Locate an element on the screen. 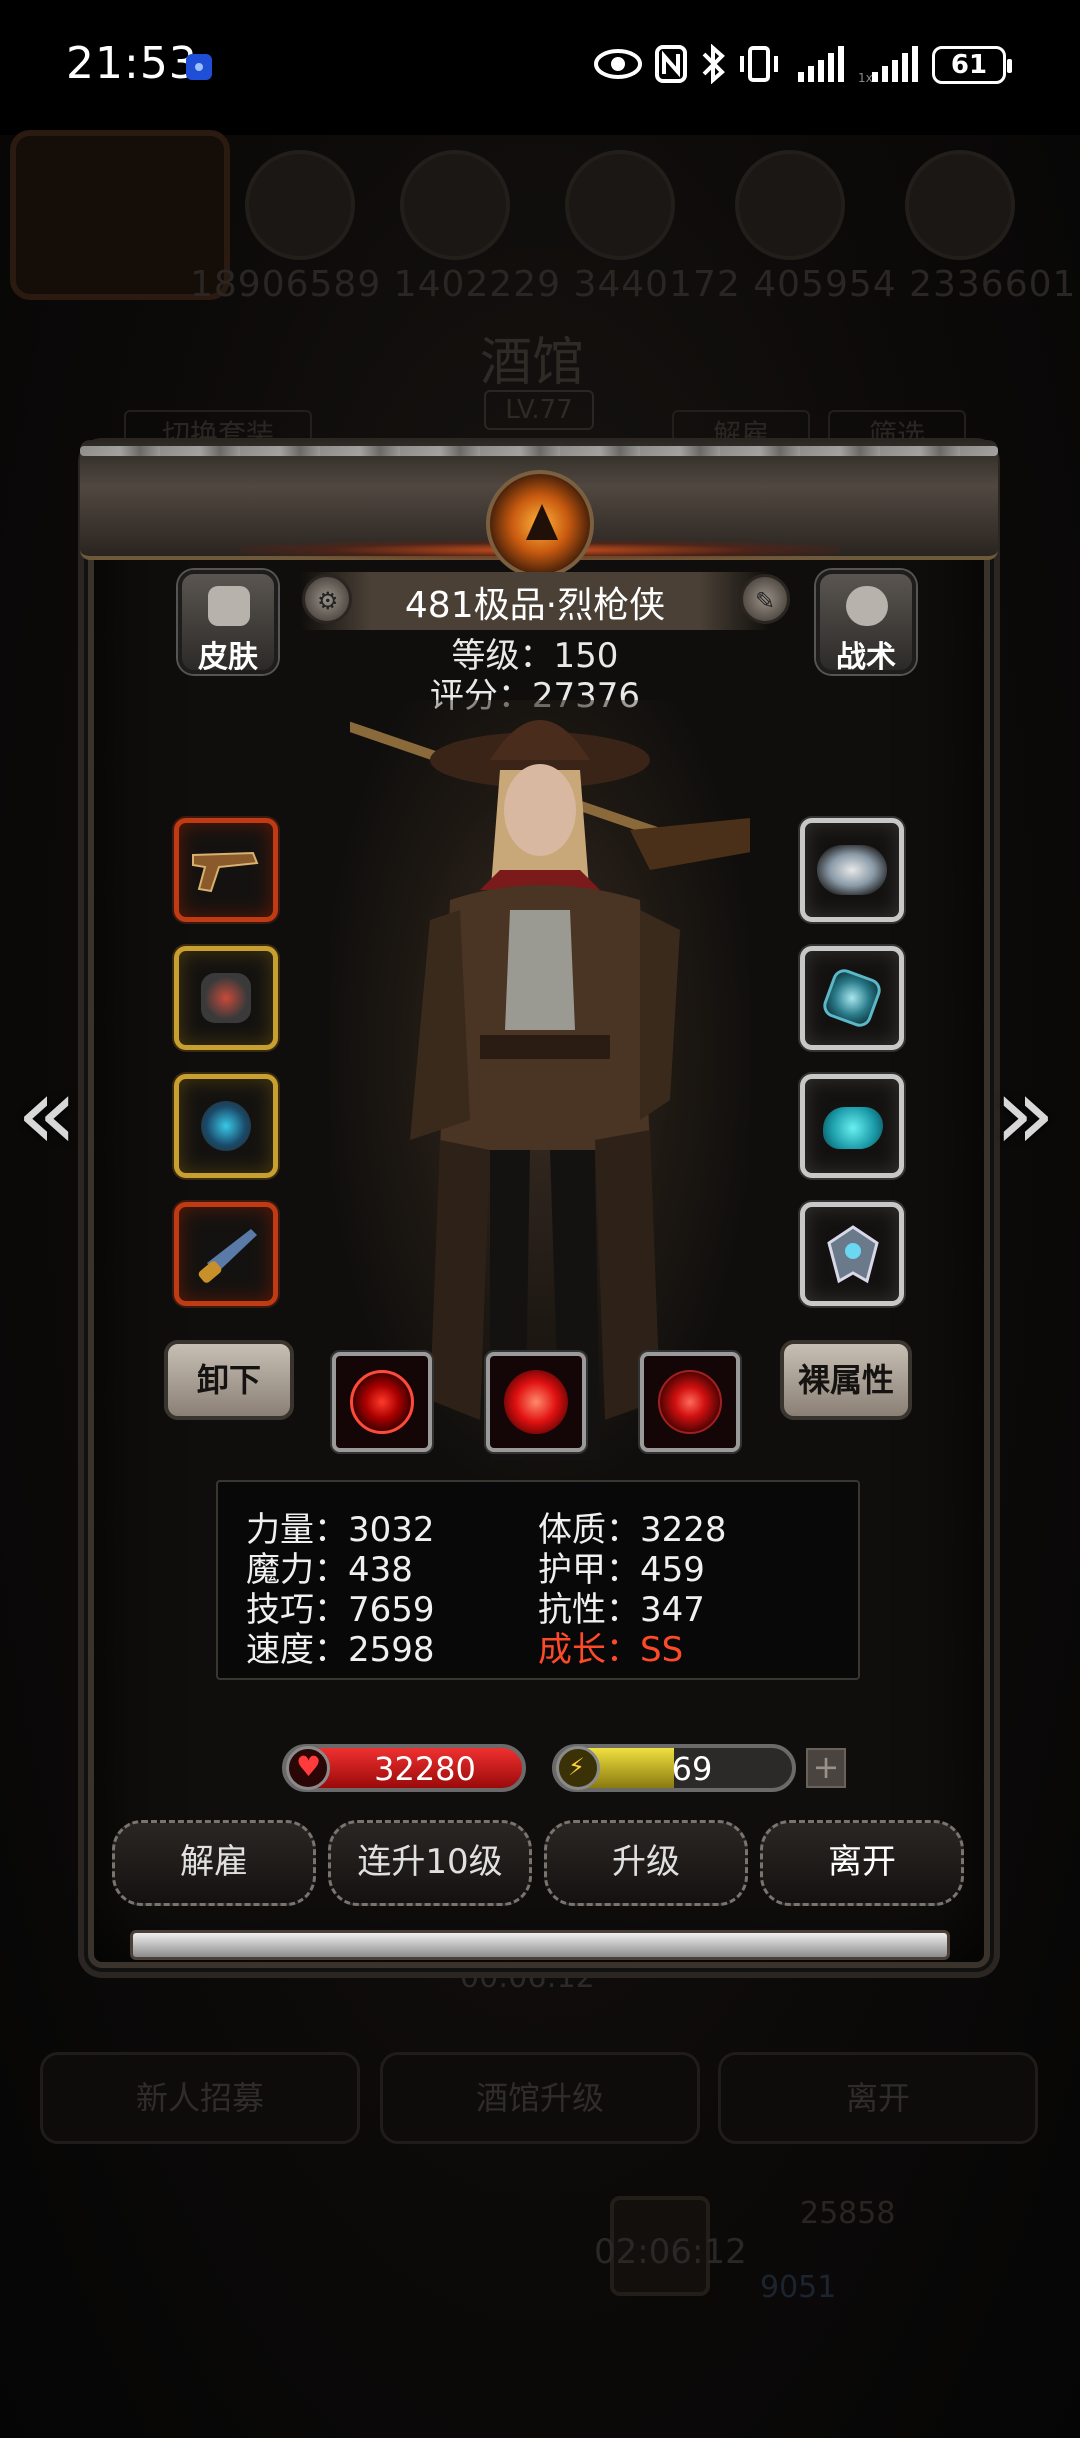 Image resolution: width=1080 pixels, height=2438 pixels. status-bar: 21:53 1x 61 is located at coordinates (540, 67).